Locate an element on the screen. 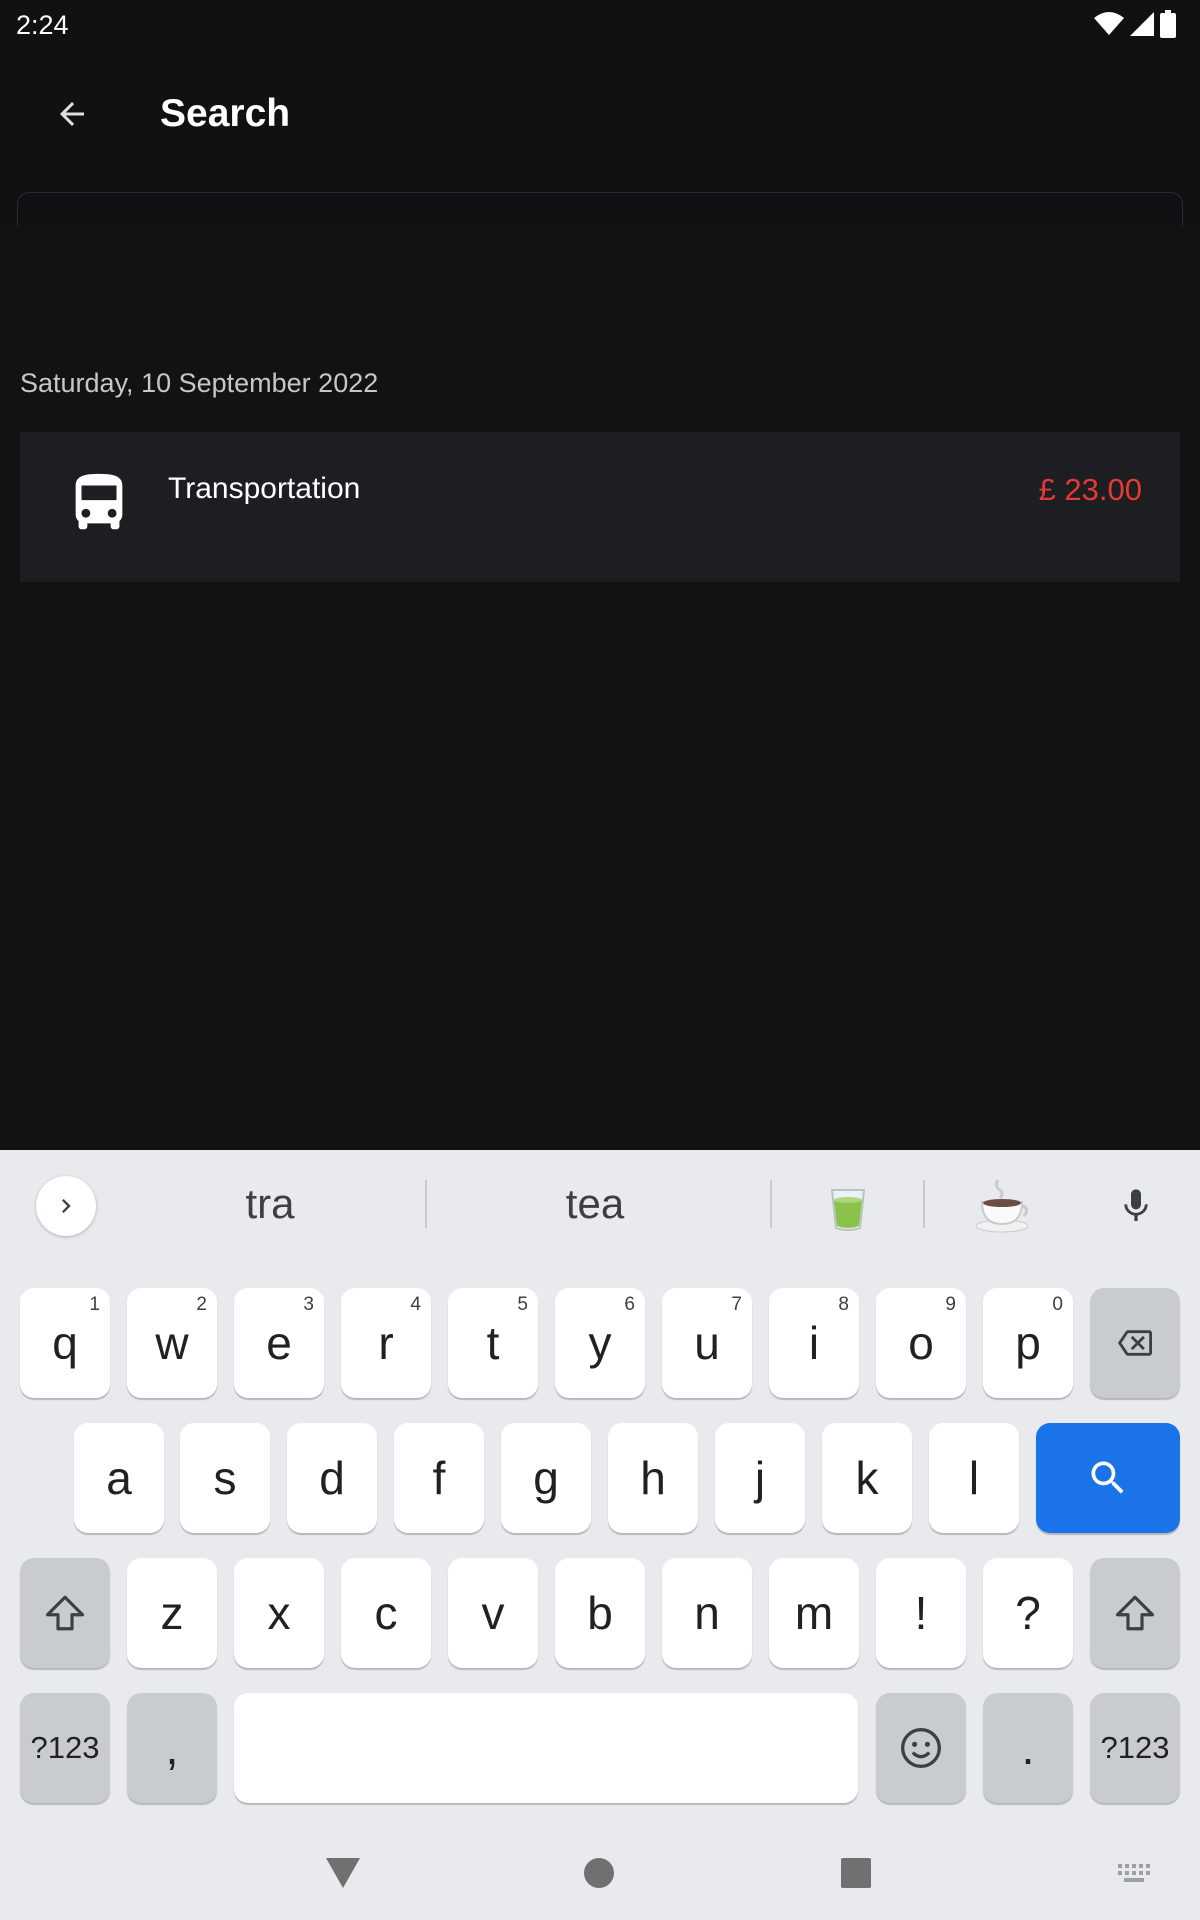 Image resolution: width=1200 pixels, height=1920 pixels. key-u: u7 is located at coordinates (707, 1343).